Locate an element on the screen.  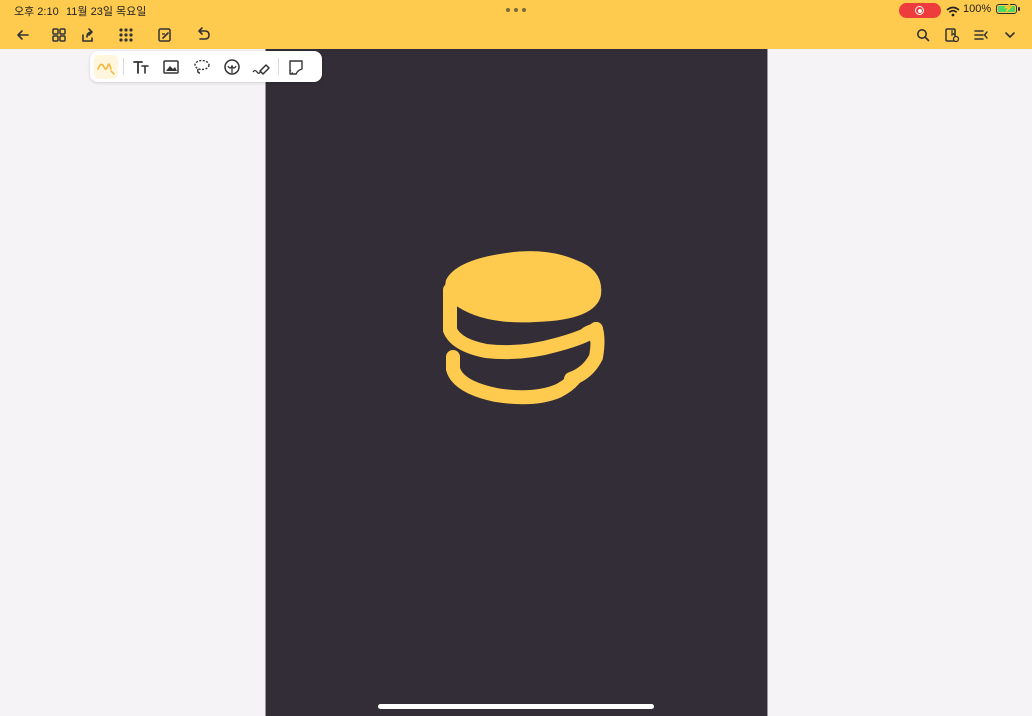
status-time: 오후 2:10 is located at coordinates (36, 12).